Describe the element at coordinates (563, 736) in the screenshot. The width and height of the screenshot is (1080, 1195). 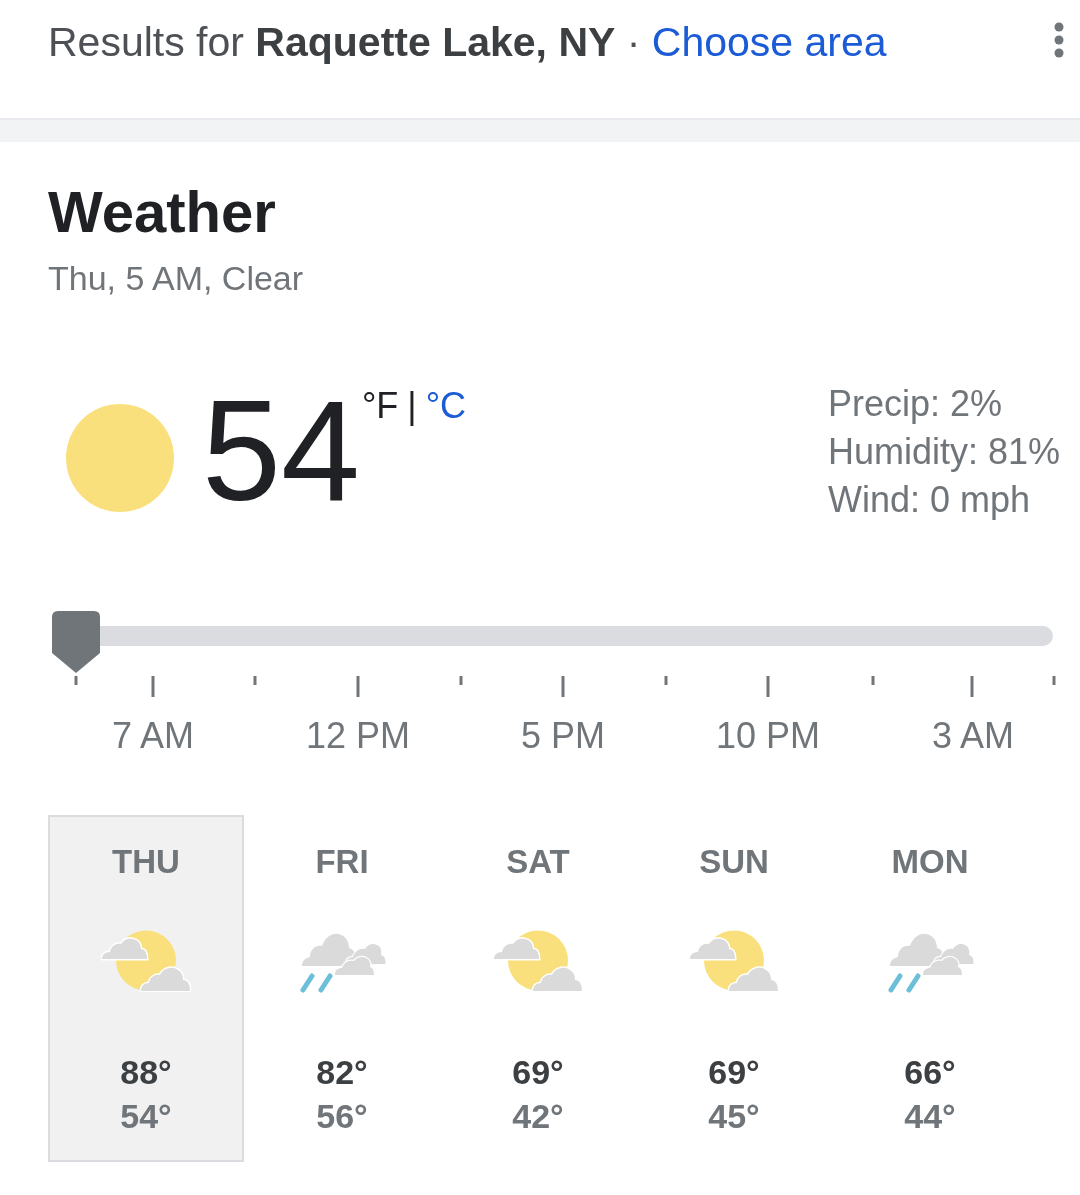
I see `time-label: 5 PM` at that location.